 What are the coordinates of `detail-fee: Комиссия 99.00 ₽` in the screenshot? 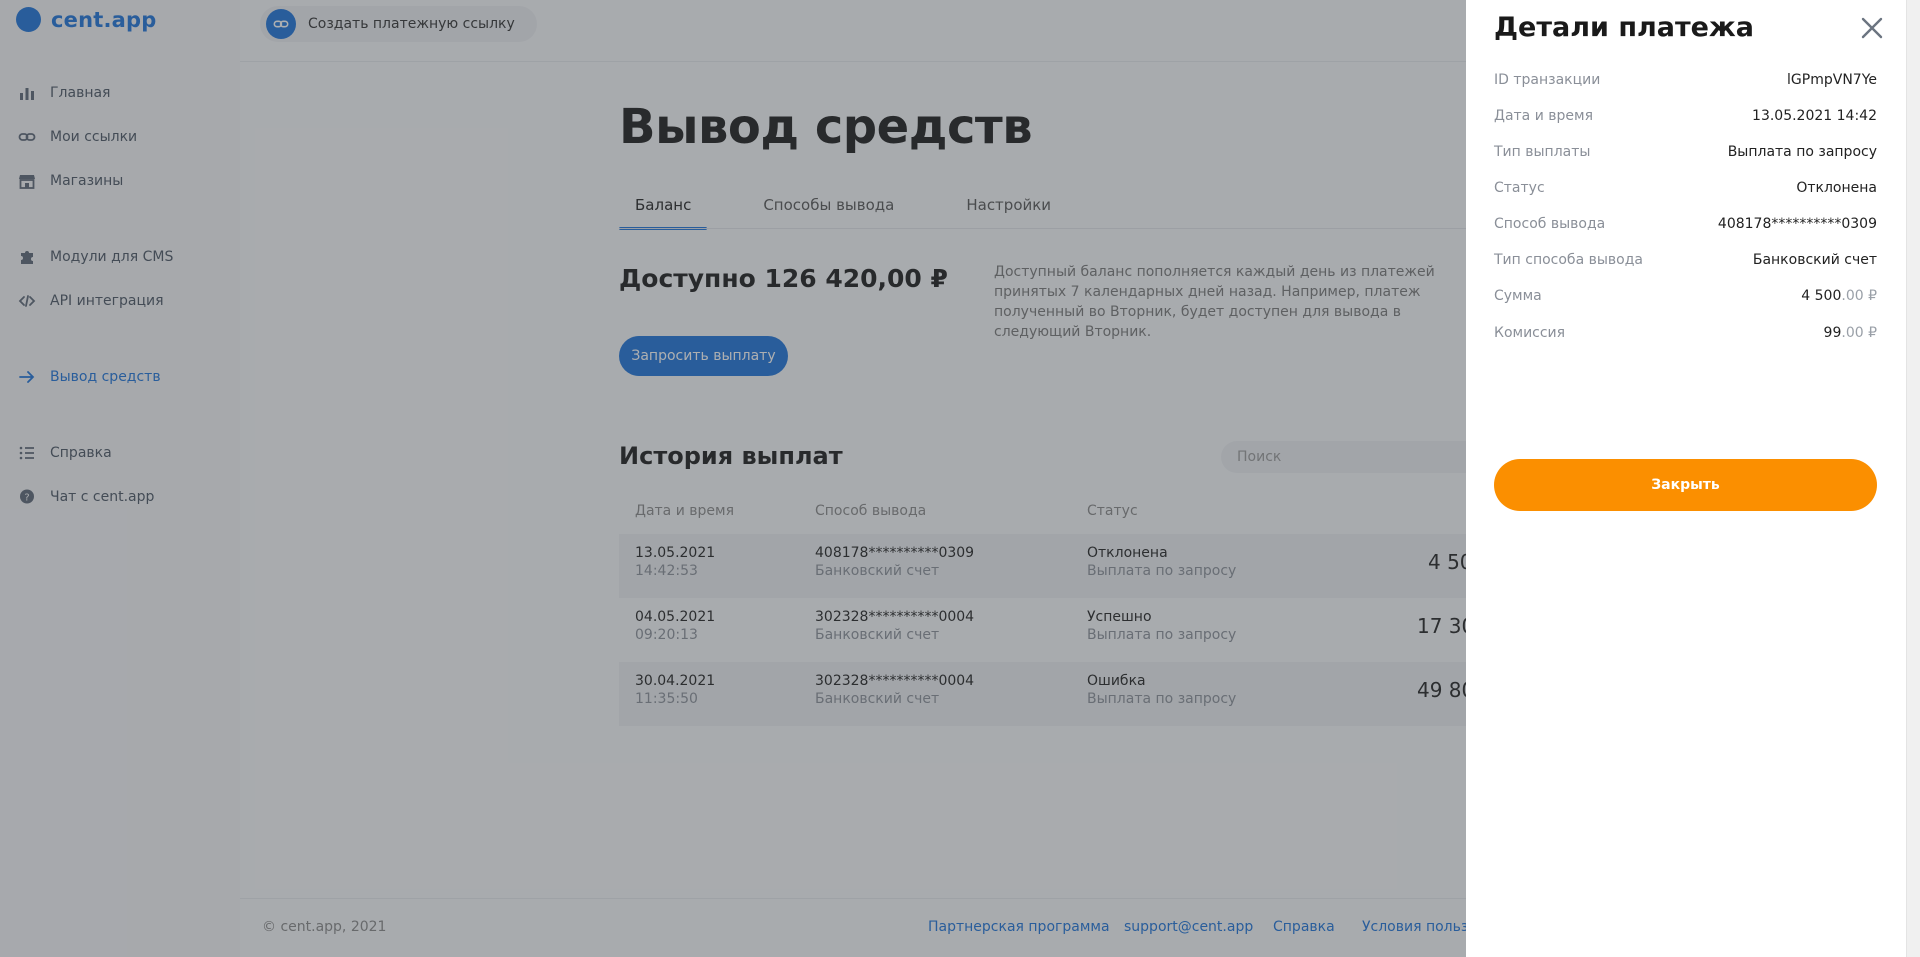 It's located at (1685, 333).